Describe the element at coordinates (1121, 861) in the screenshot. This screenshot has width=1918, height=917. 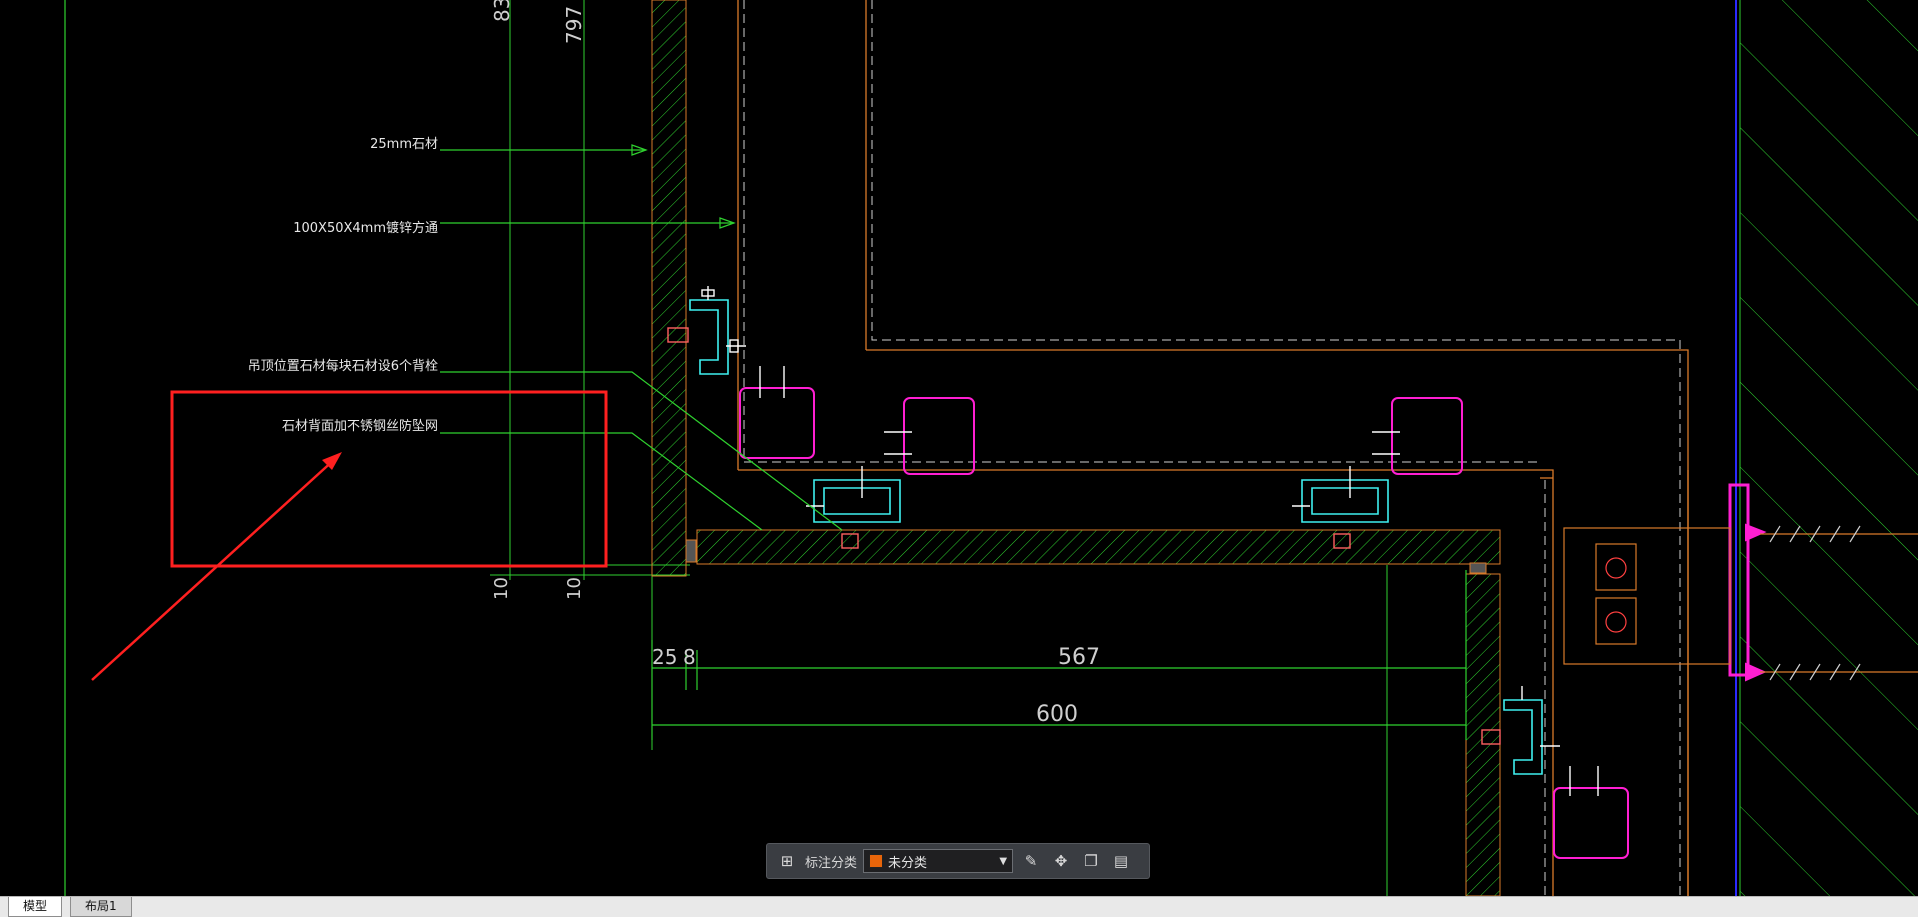
I see `paste-icon: ▤` at that location.